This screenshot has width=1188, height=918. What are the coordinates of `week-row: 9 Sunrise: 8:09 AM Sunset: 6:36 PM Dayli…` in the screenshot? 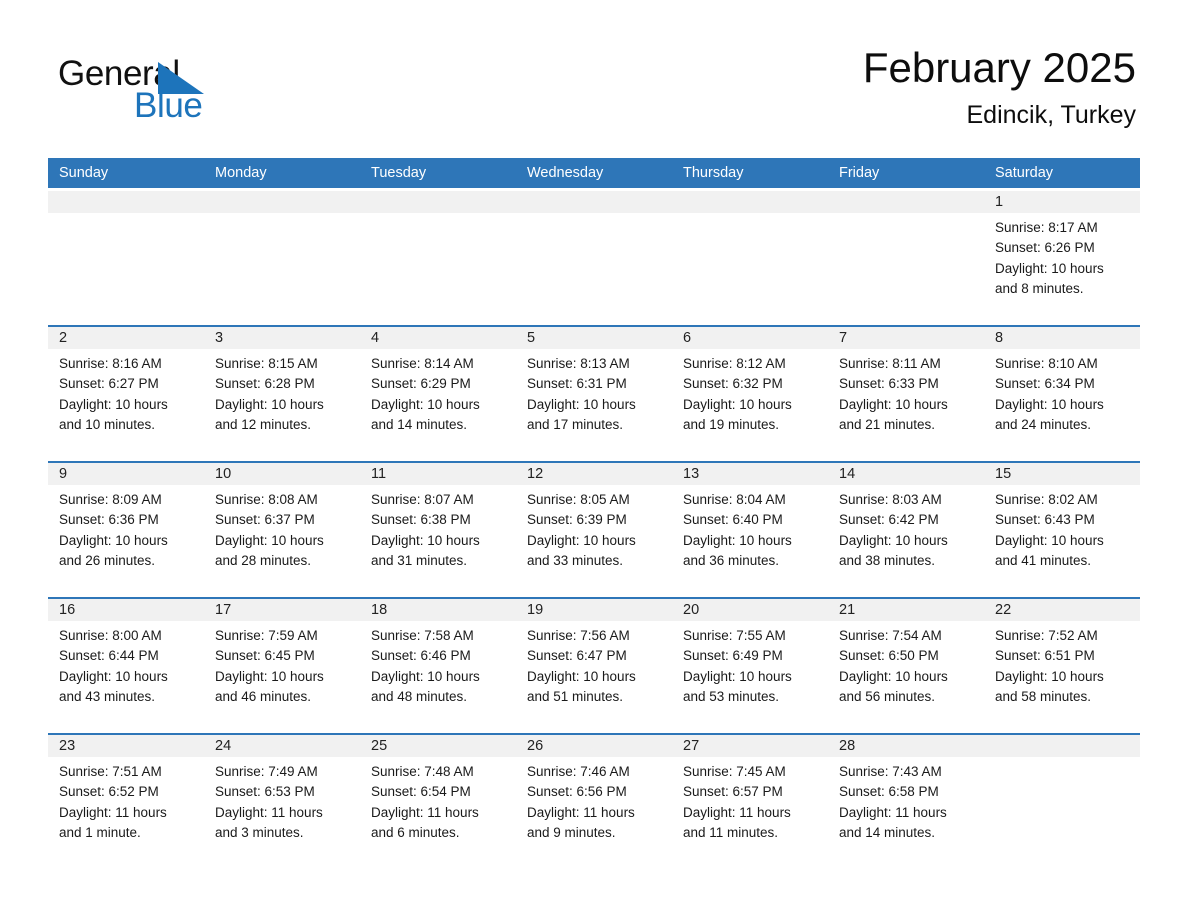 It's located at (594, 526).